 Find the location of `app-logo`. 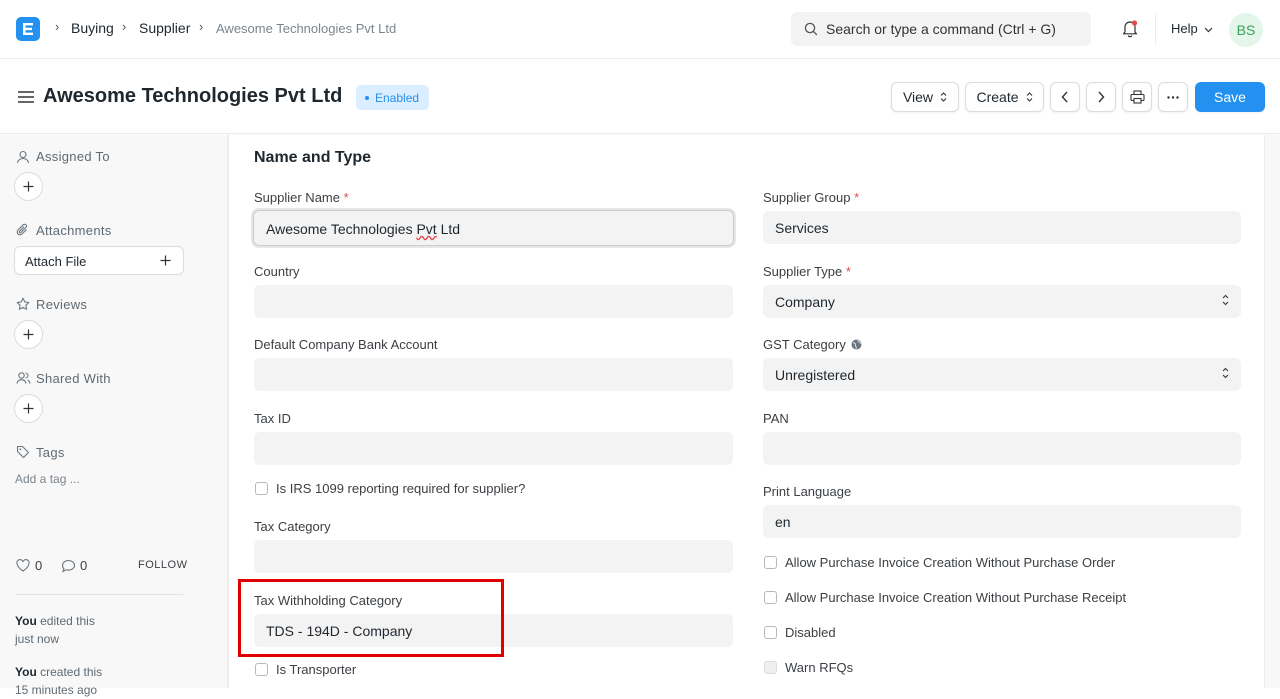

app-logo is located at coordinates (28, 29).